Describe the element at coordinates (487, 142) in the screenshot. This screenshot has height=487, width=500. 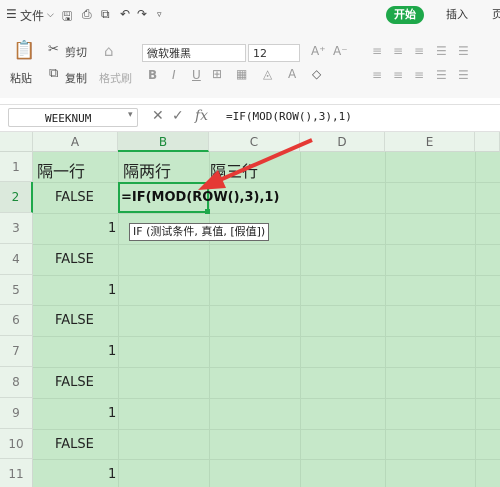
I see `column-header-f` at that location.